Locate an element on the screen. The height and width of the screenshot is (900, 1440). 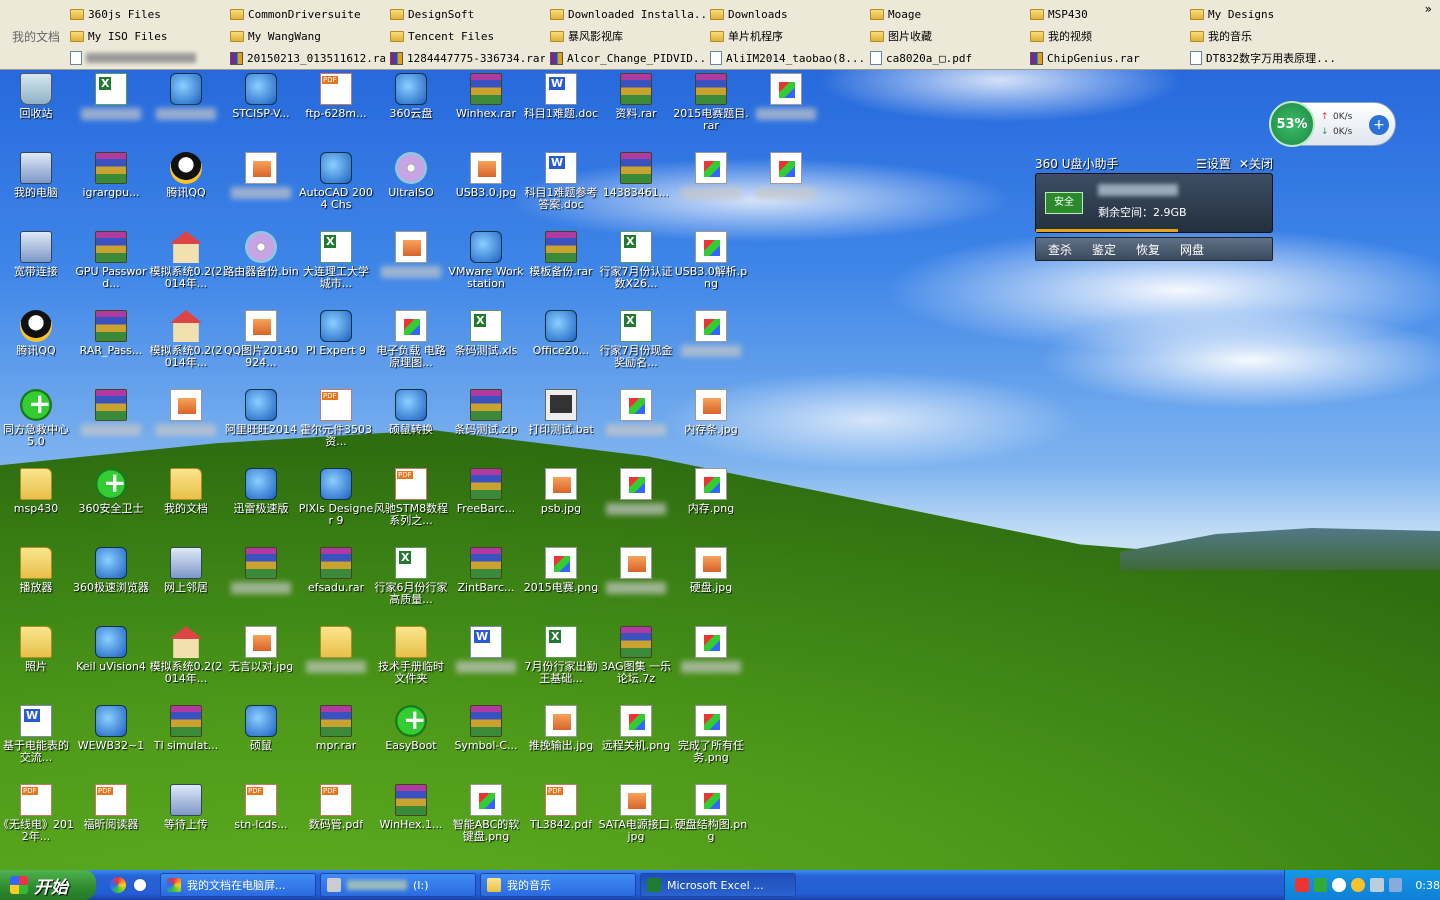
desktop-icon: 资料.rar is located at coordinates (636, 111).